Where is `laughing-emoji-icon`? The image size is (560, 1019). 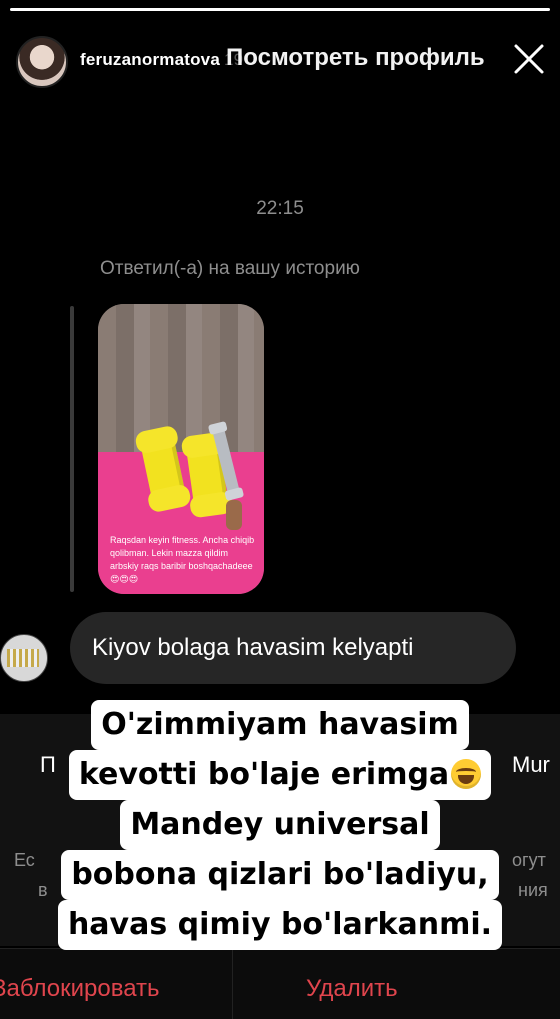 laughing-emoji-icon is located at coordinates (466, 774).